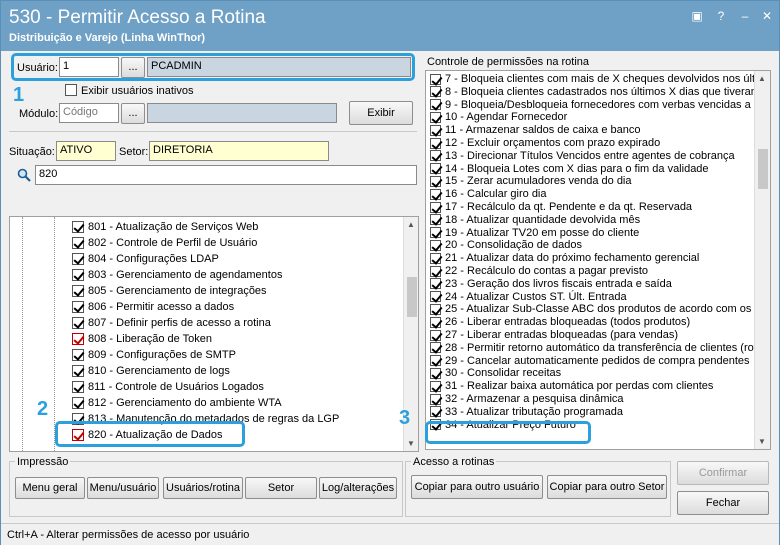  I want to click on copy-to-user-button: Copiar para outro usuário, so click(477, 487).